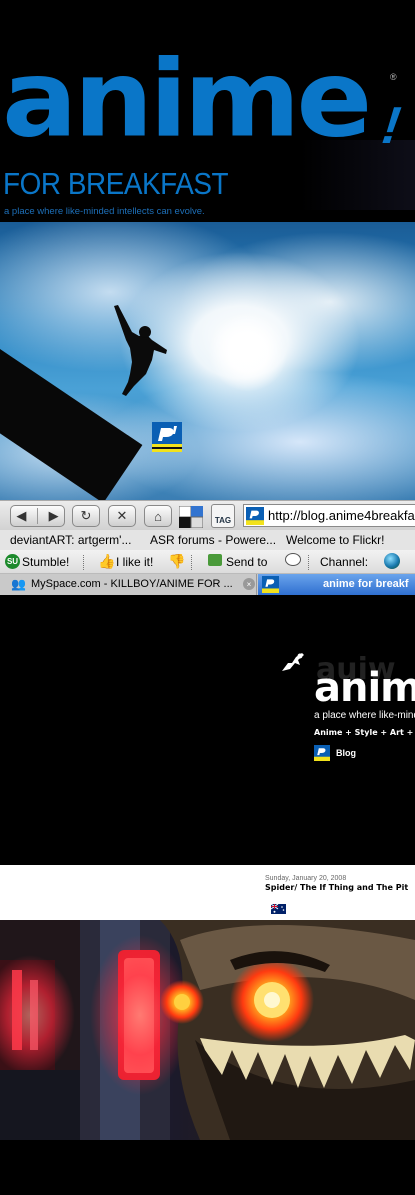 This screenshot has width=415, height=1195. What do you see at coordinates (363, 732) in the screenshot?
I see `page-nav: Anime + Style + Art +` at bounding box center [363, 732].